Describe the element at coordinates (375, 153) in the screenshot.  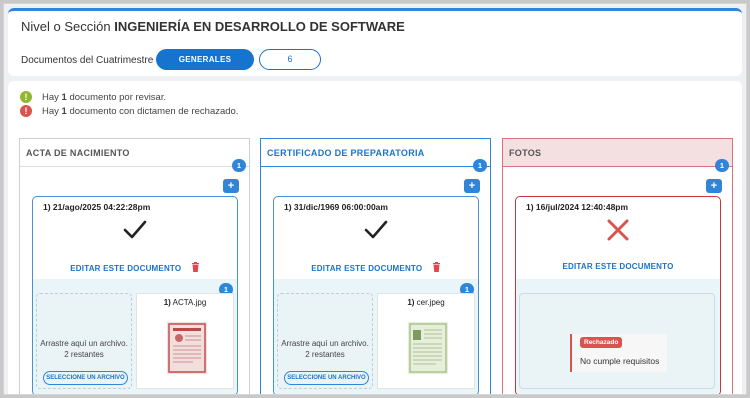
I see `column-title: CERTIFICADO DE PREPARATORIA` at that location.